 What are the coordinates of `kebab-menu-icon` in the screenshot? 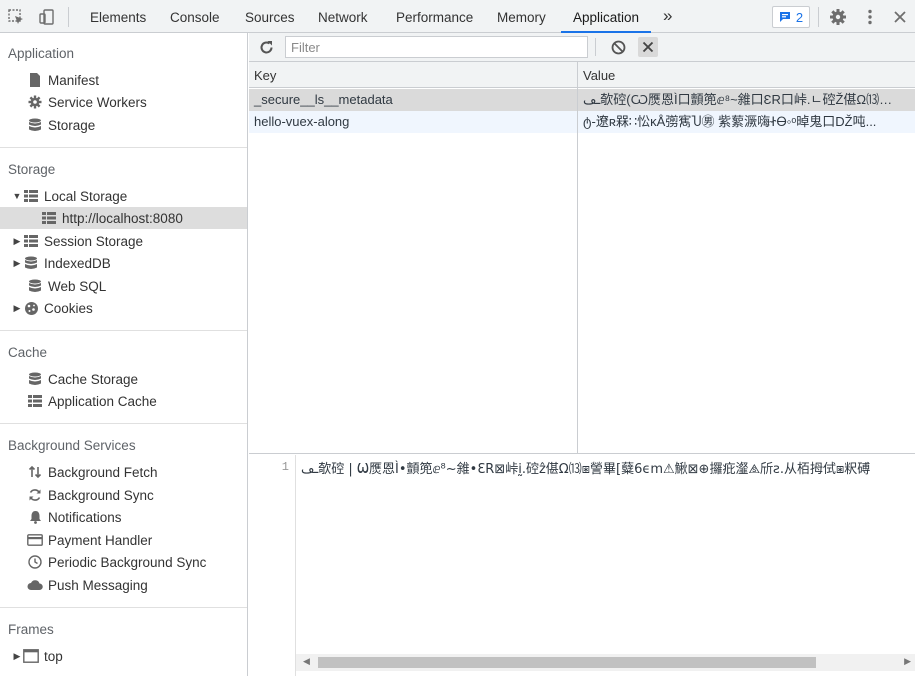 It's located at (870, 17).